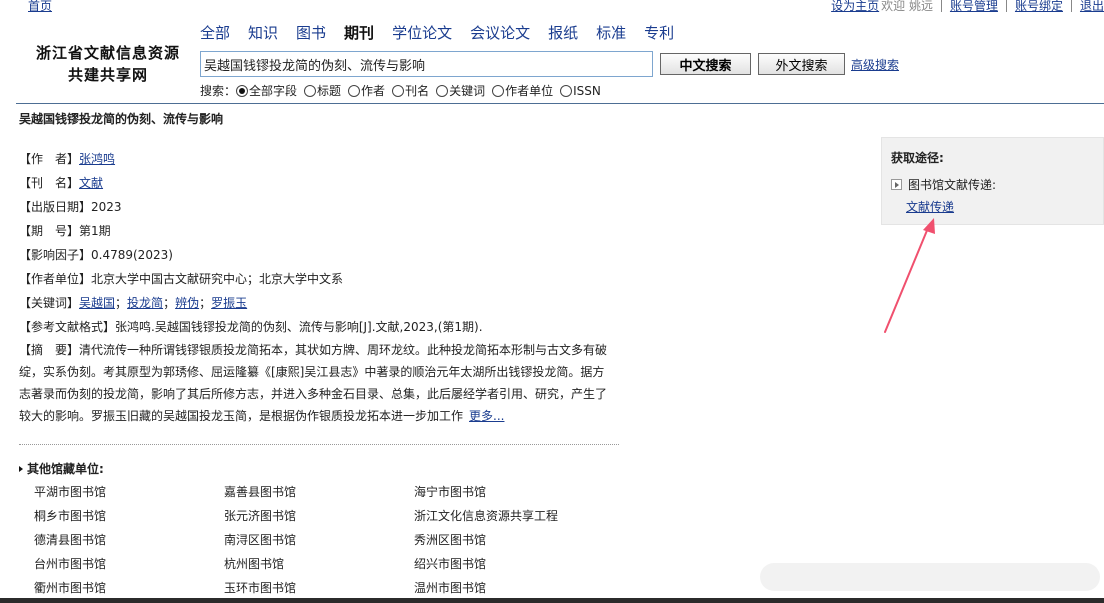  Describe the element at coordinates (70, 516) in the screenshot. I see `library-item: 桐乡市图书馆` at that location.